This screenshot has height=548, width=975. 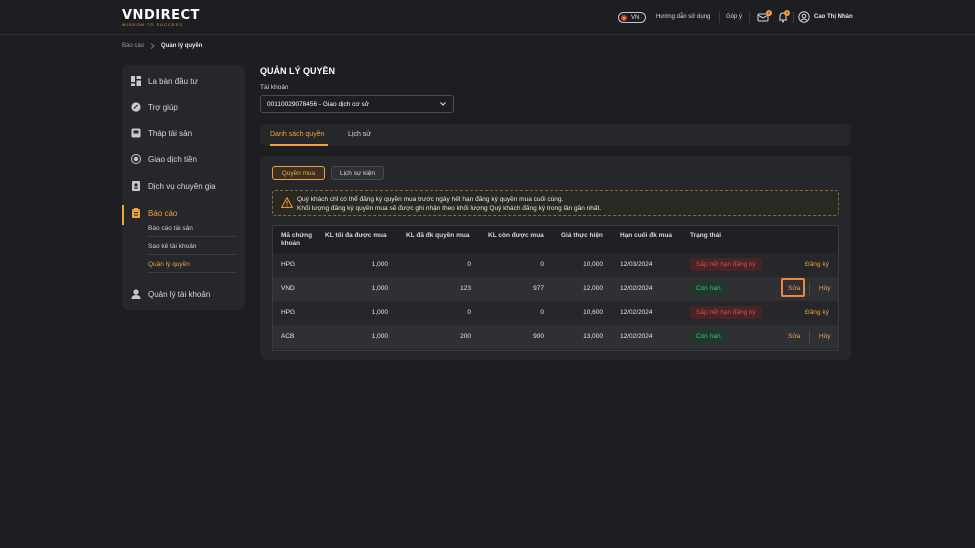 What do you see at coordinates (288, 336) in the screenshot?
I see `cell-code: ACB` at bounding box center [288, 336].